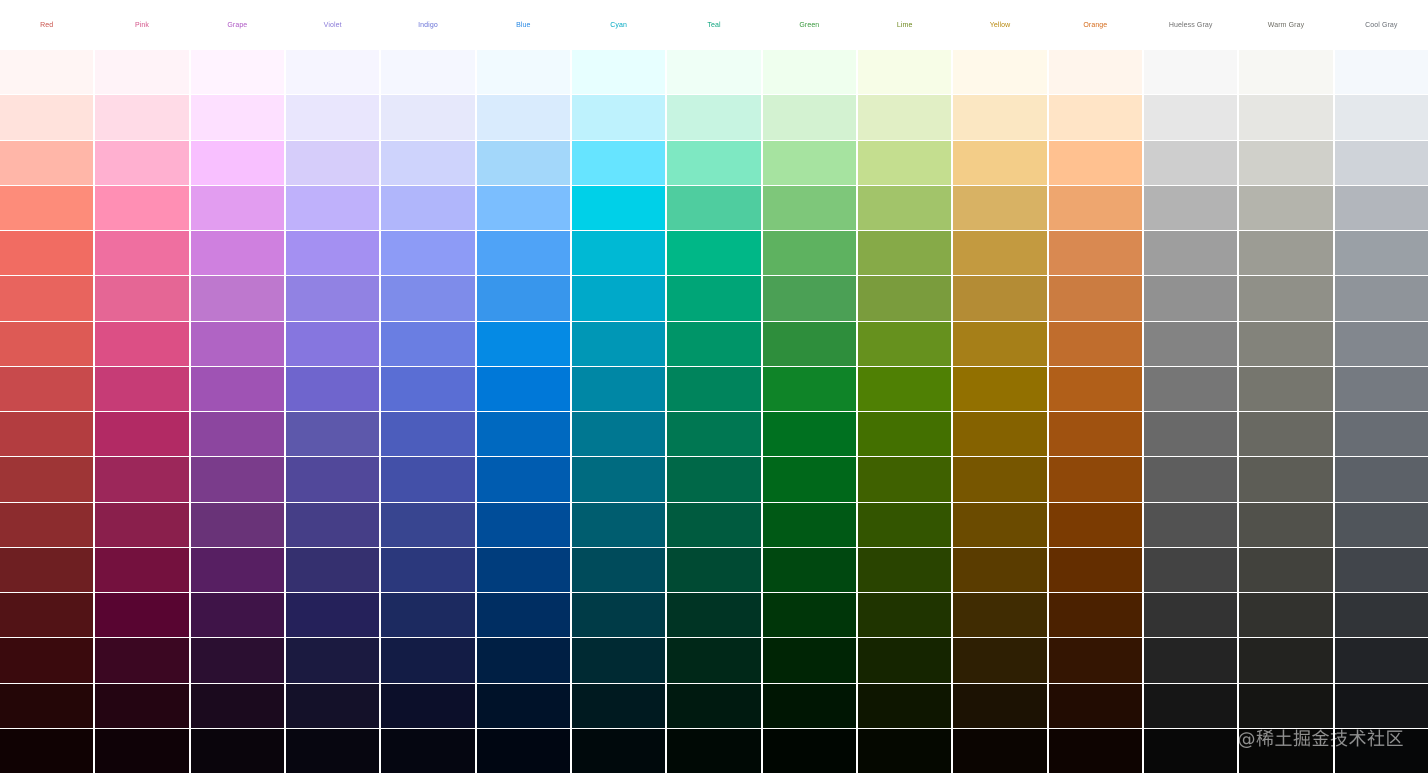 This screenshot has height=773, width=1428. What do you see at coordinates (523, 25) in the screenshot?
I see `hue-label-blue: Blue` at bounding box center [523, 25].